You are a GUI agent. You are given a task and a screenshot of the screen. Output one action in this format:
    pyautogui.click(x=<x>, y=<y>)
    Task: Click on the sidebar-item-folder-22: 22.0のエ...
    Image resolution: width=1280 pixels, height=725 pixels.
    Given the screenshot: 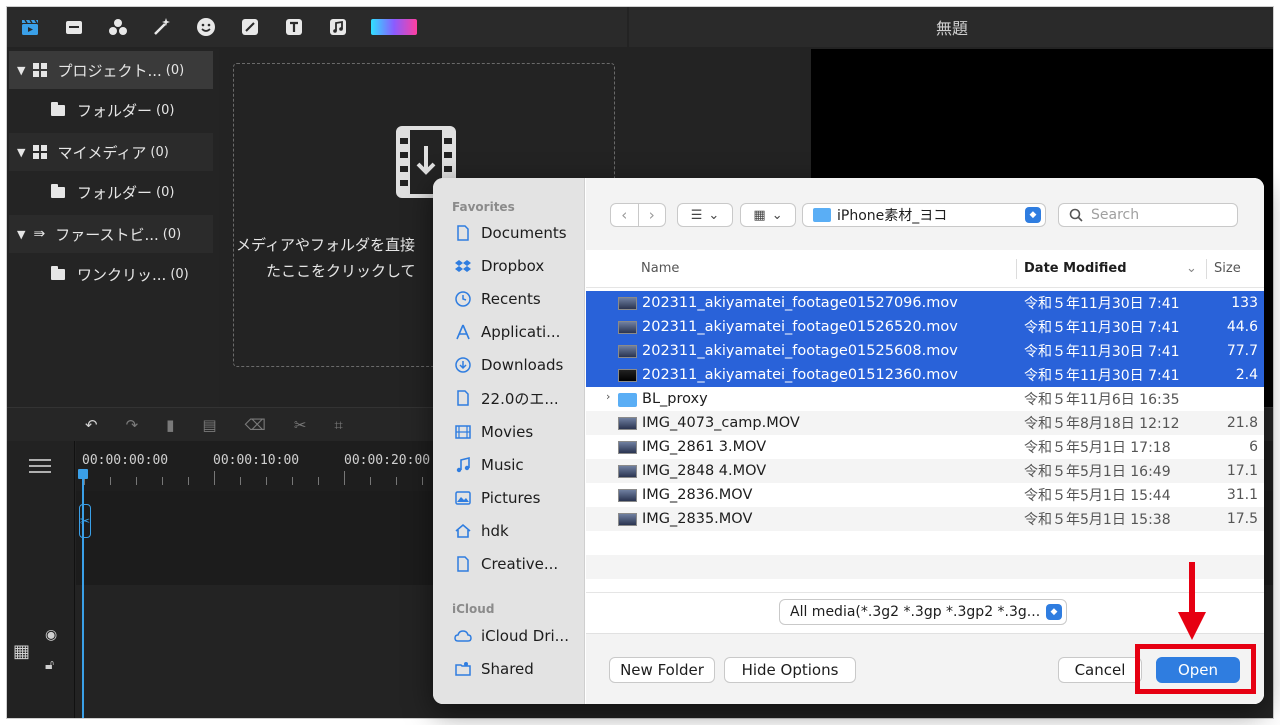 What is the action you would take?
    pyautogui.click(x=506, y=398)
    